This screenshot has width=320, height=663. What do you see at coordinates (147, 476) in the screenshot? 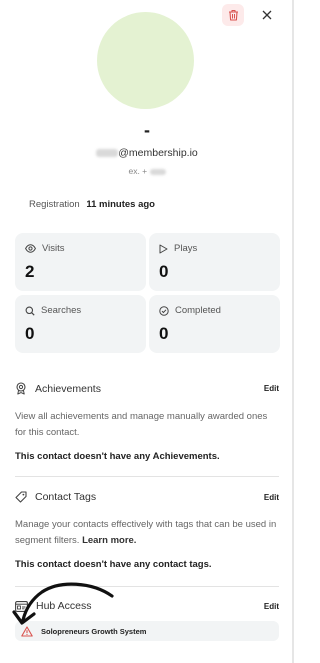
I see `divider` at bounding box center [147, 476].